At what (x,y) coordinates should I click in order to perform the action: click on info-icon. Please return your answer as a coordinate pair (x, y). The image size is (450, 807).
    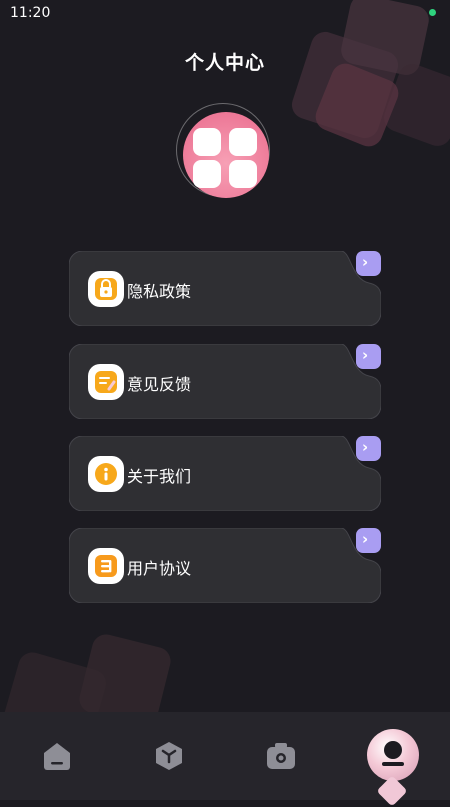
    Looking at the image, I should click on (106, 474).